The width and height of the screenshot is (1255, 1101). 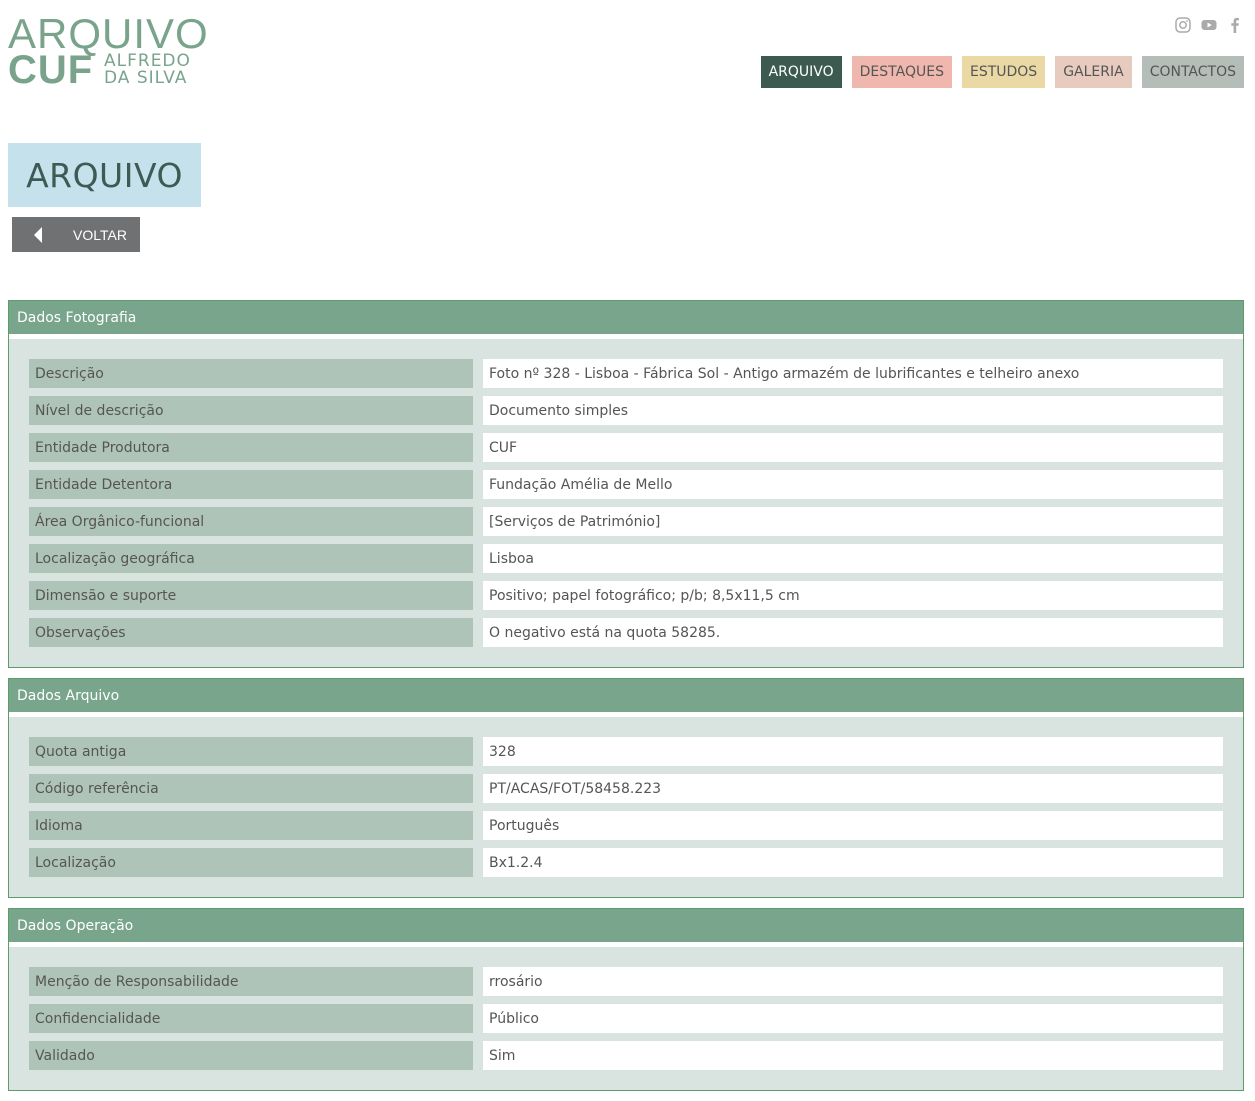 What do you see at coordinates (853, 521) in the screenshot?
I see `field-value: [Serviços de Património]` at bounding box center [853, 521].